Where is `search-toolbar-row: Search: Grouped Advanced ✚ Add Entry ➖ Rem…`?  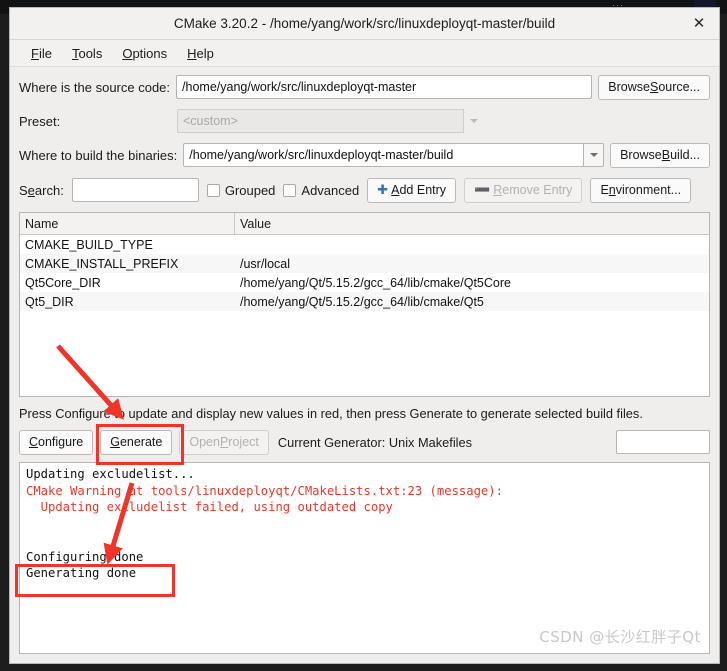
search-toolbar-row: Search: Grouped Advanced ✚ Add Entry ➖ Rem… is located at coordinates (364, 190).